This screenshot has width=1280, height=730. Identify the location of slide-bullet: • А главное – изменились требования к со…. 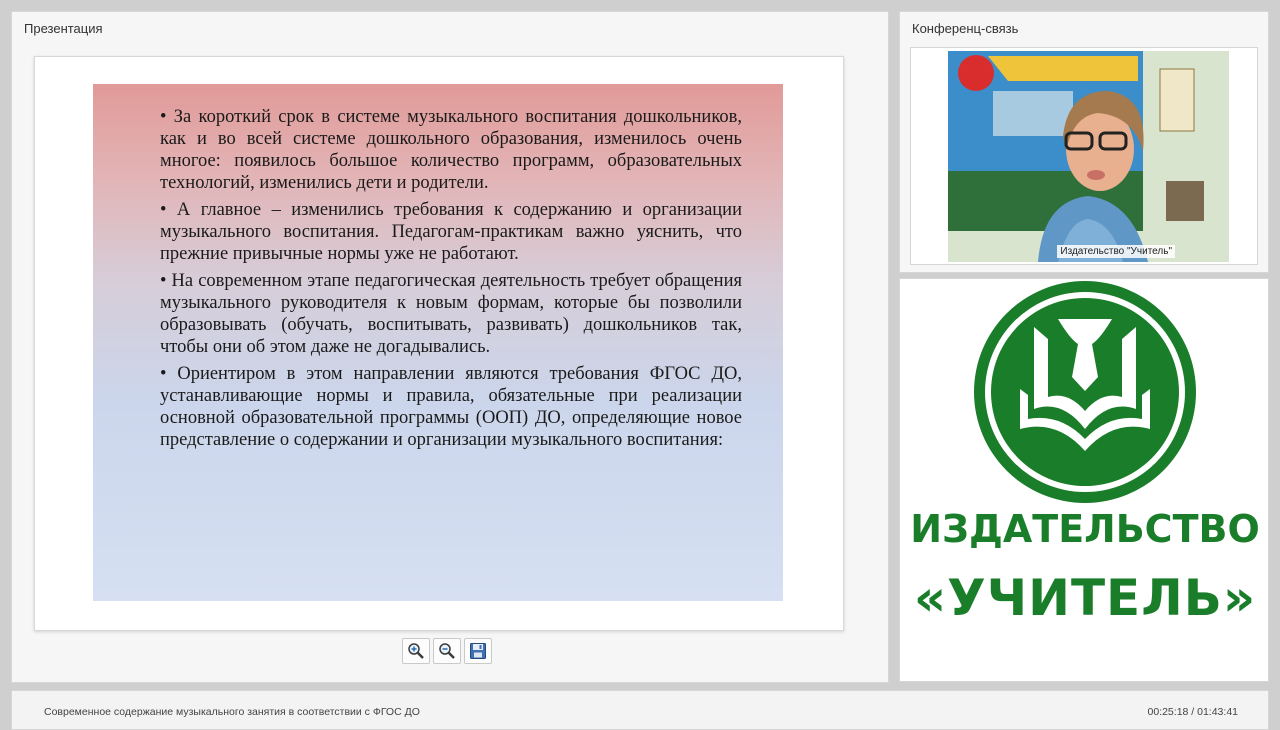
(451, 232).